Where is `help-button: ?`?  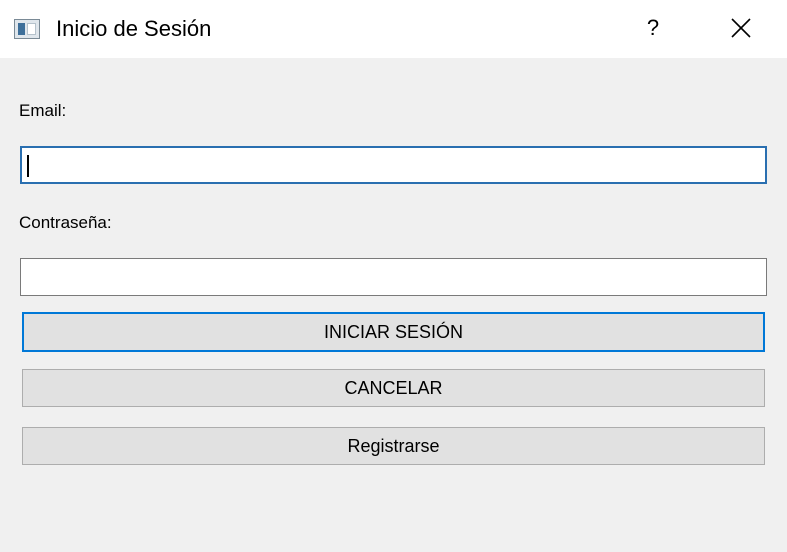 help-button: ? is located at coordinates (653, 28).